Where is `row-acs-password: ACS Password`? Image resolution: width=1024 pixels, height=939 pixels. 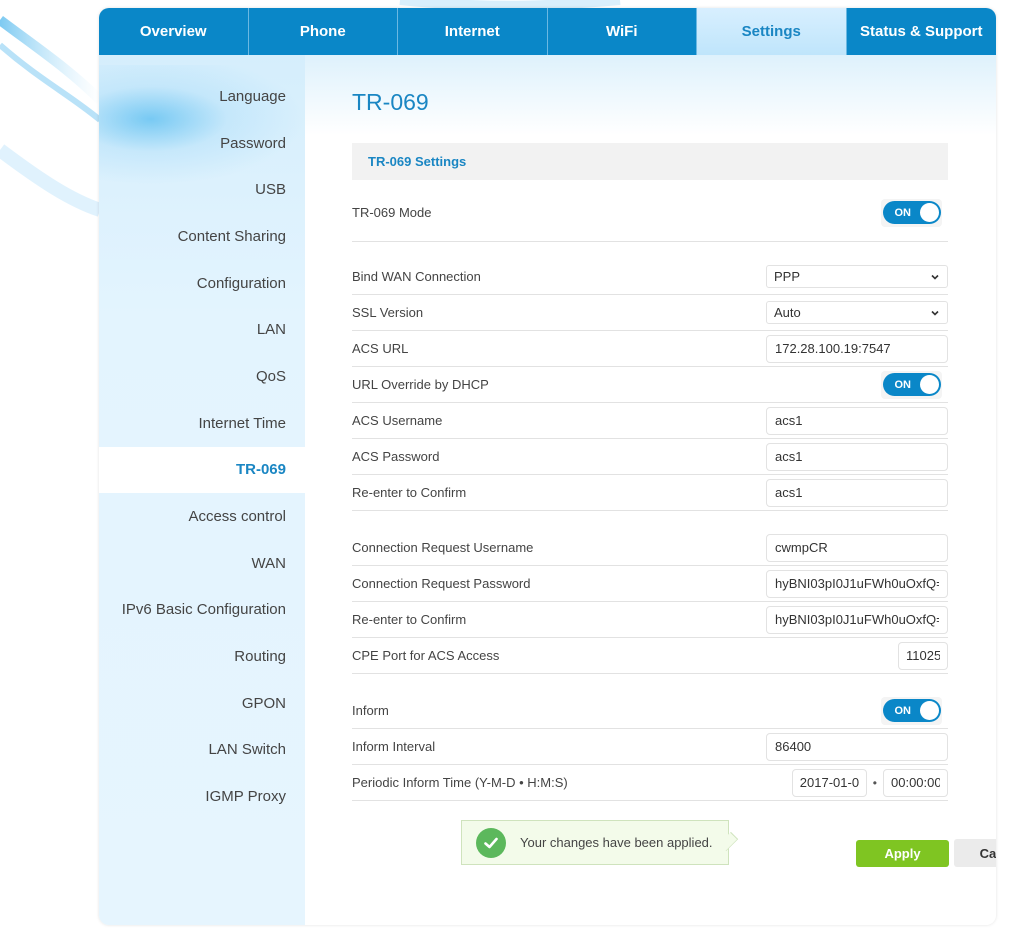
row-acs-password: ACS Password is located at coordinates (650, 457).